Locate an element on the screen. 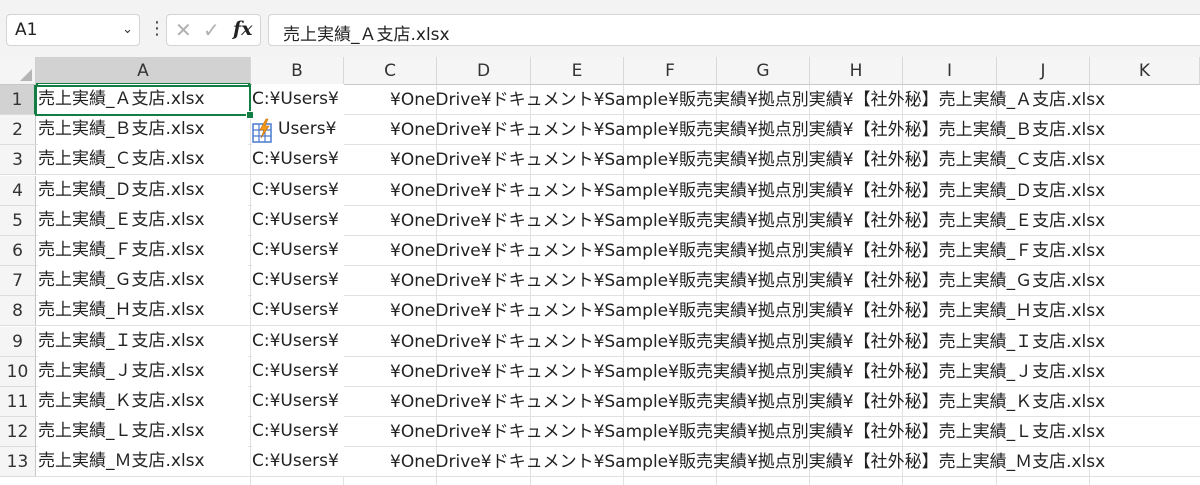  select-all-button is located at coordinates (18, 71).